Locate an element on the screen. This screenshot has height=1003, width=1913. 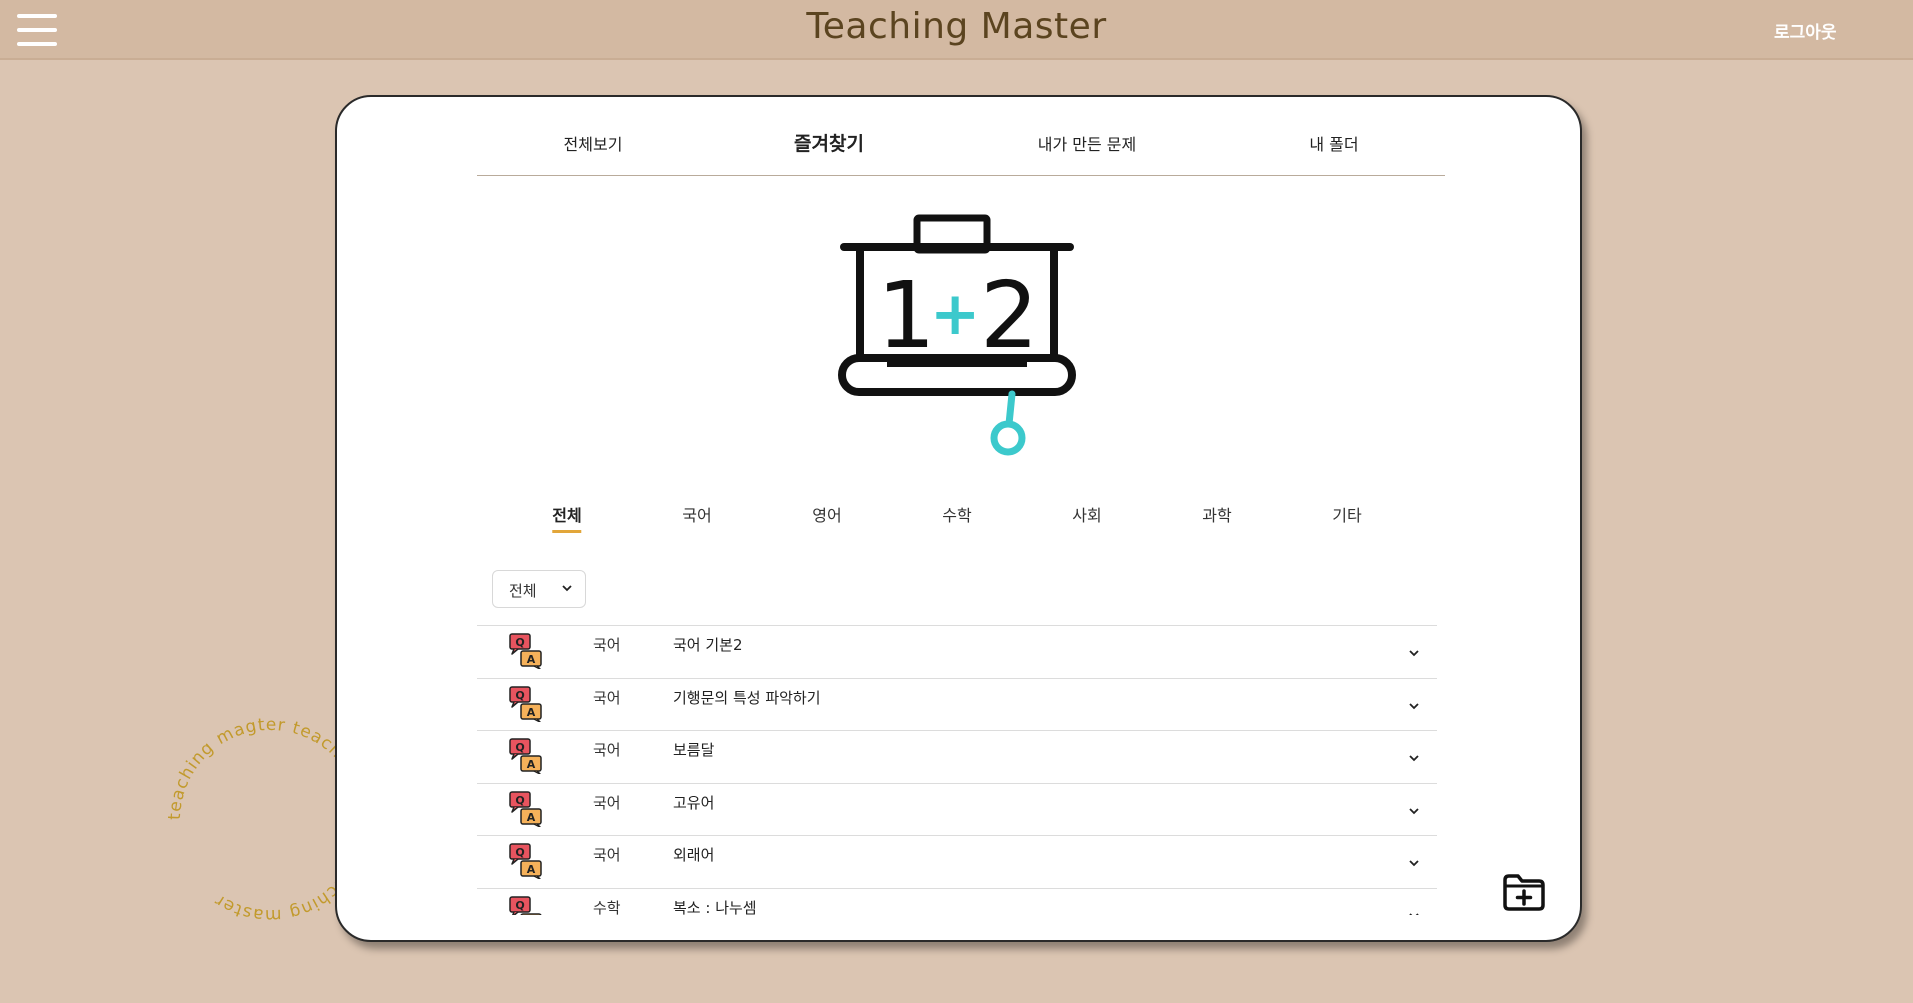
problem-title: 외래어 is located at coordinates (694, 855).